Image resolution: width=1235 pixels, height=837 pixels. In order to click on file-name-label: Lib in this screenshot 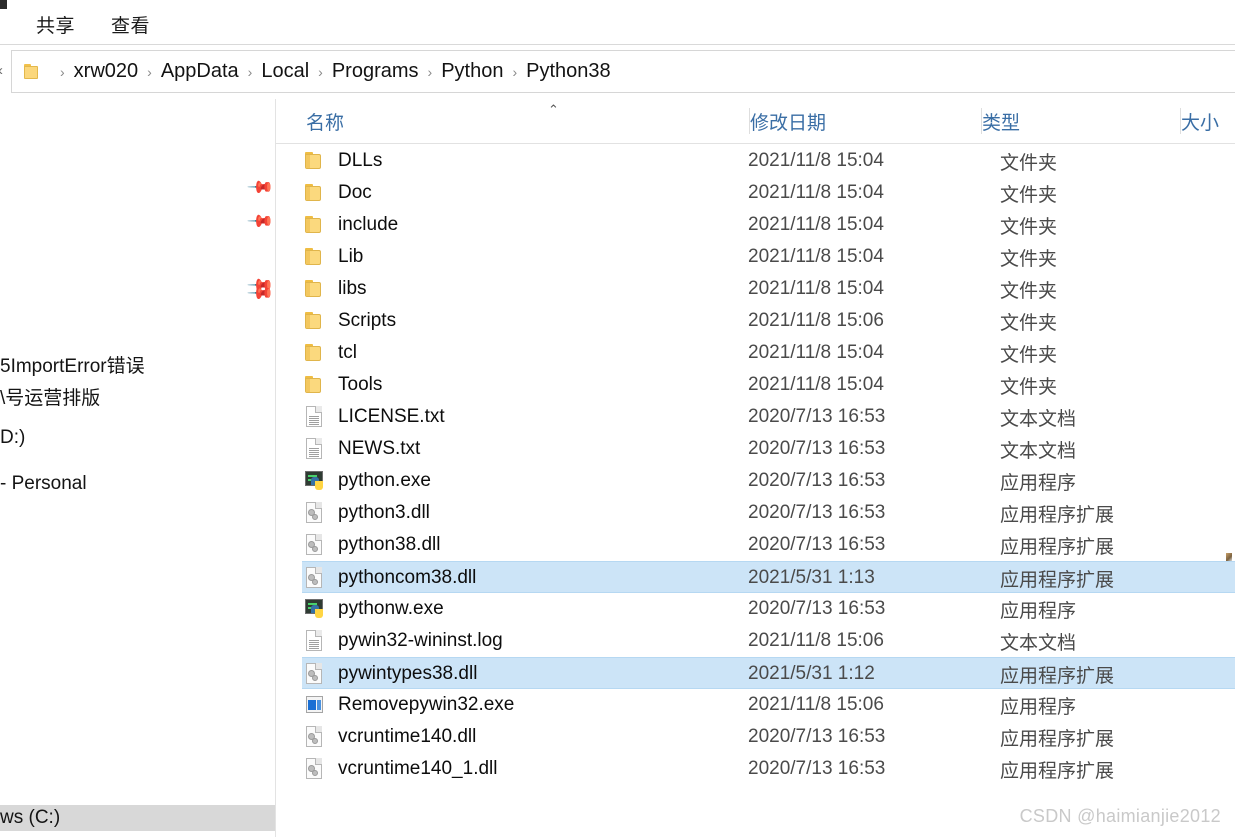, I will do `click(351, 256)`.